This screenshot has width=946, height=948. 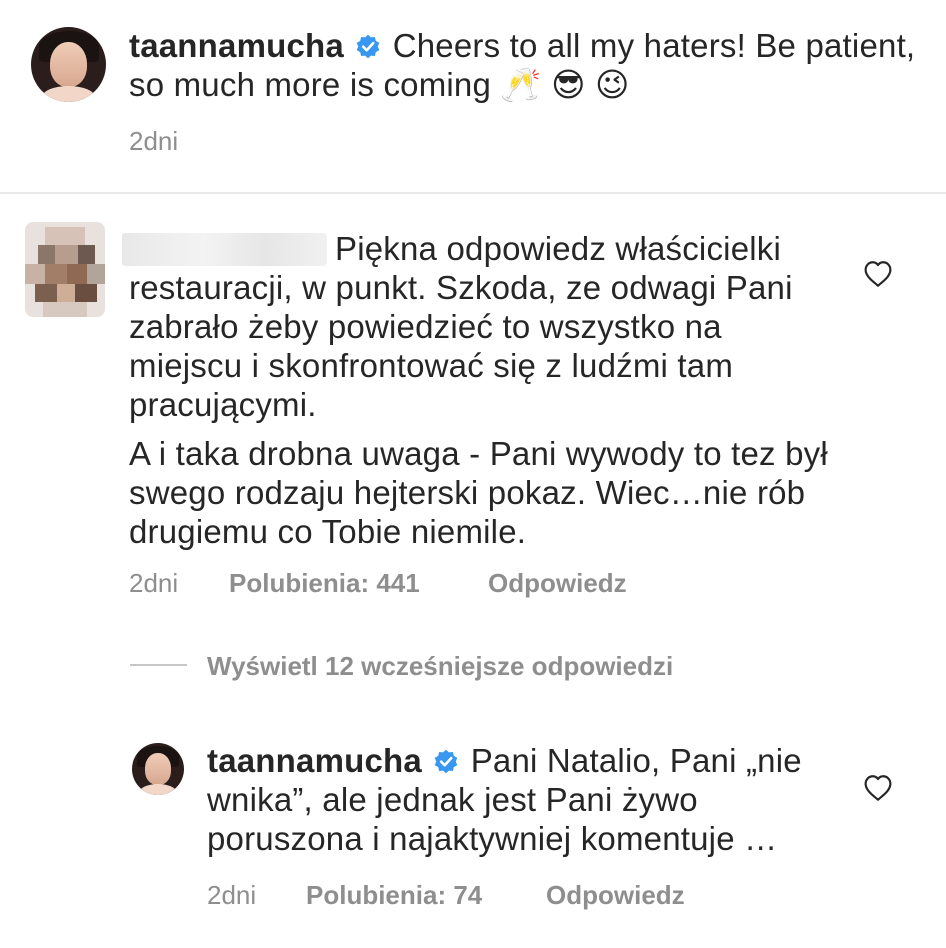 What do you see at coordinates (236, 45) in the screenshot?
I see `caption-username: taannamucha` at bounding box center [236, 45].